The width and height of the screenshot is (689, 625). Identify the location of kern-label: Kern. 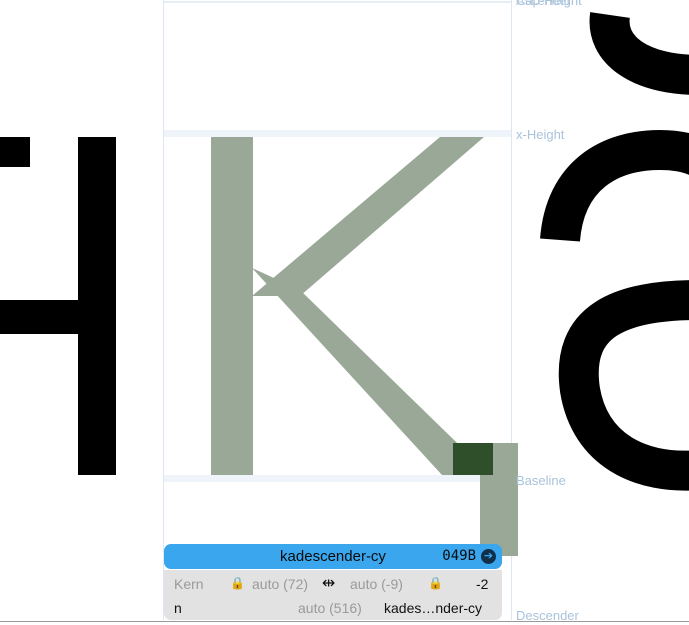
(189, 584).